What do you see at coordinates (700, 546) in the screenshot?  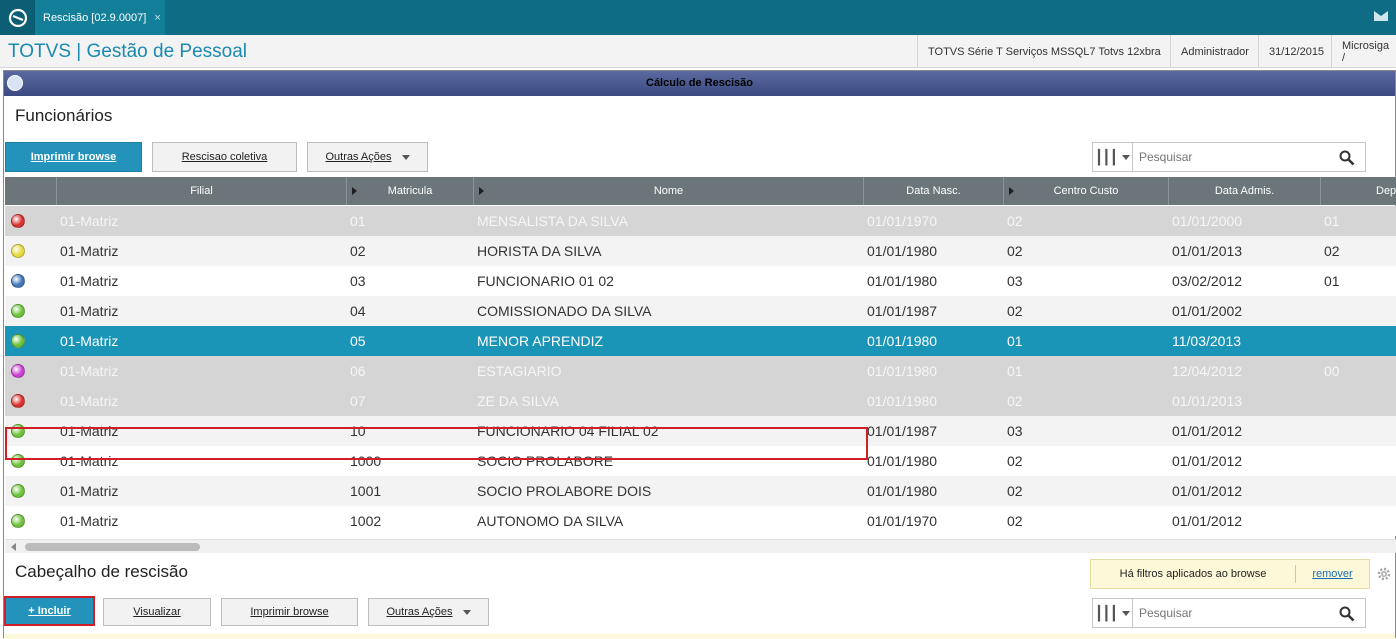 I see `horizontal-scrollbar` at bounding box center [700, 546].